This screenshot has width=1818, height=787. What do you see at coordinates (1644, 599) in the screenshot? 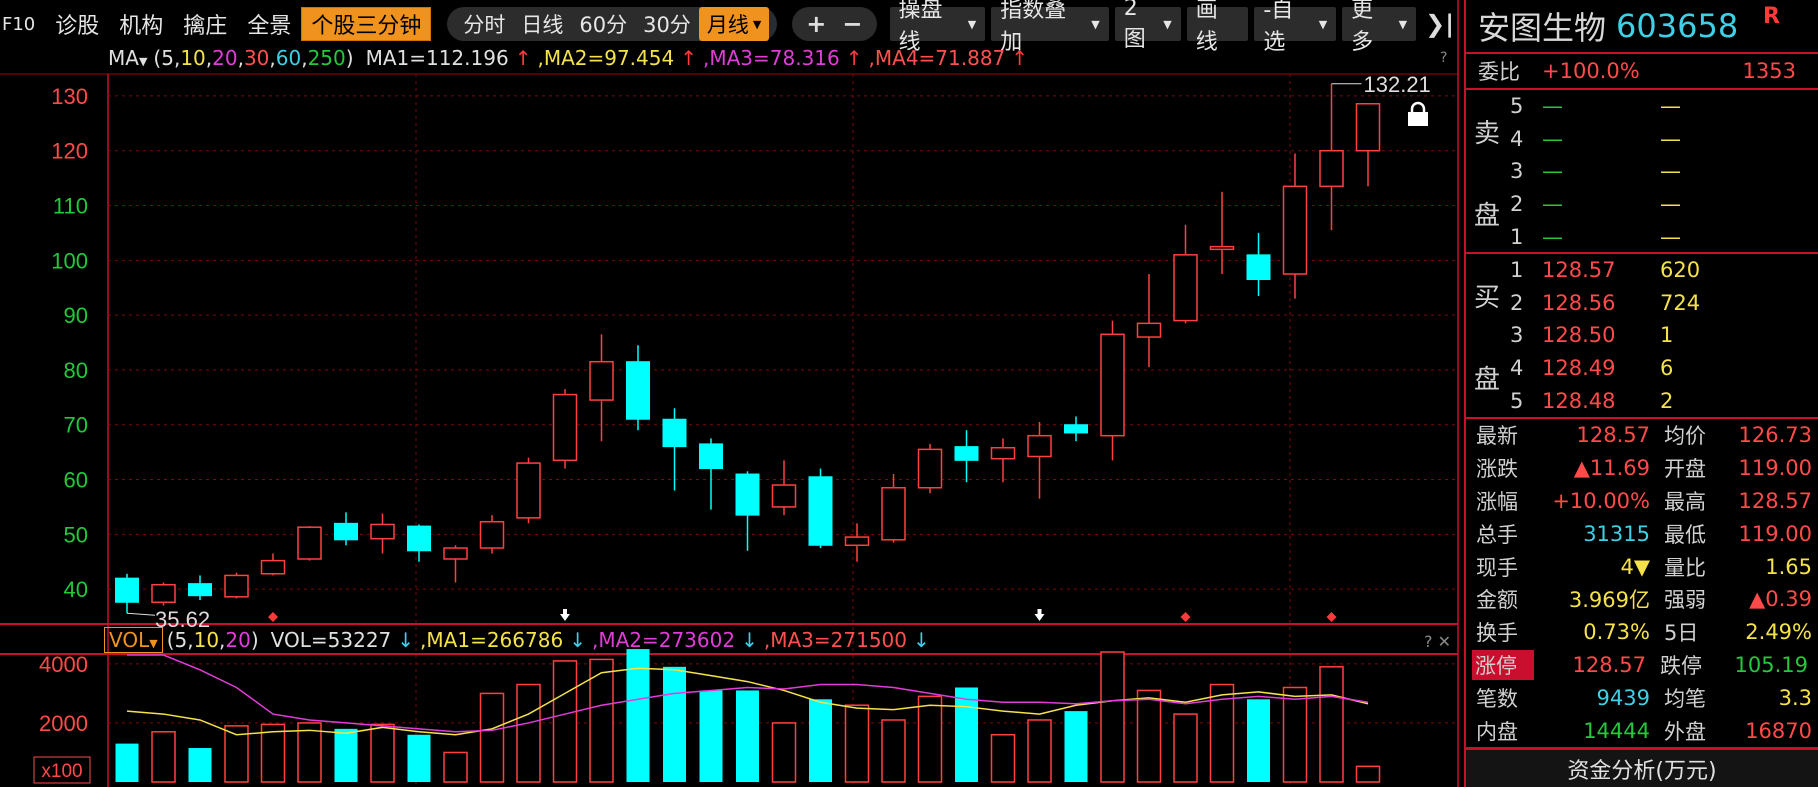
I see `stat-row: 金额 3.969亿 强弱 ▲0.39` at bounding box center [1644, 599].